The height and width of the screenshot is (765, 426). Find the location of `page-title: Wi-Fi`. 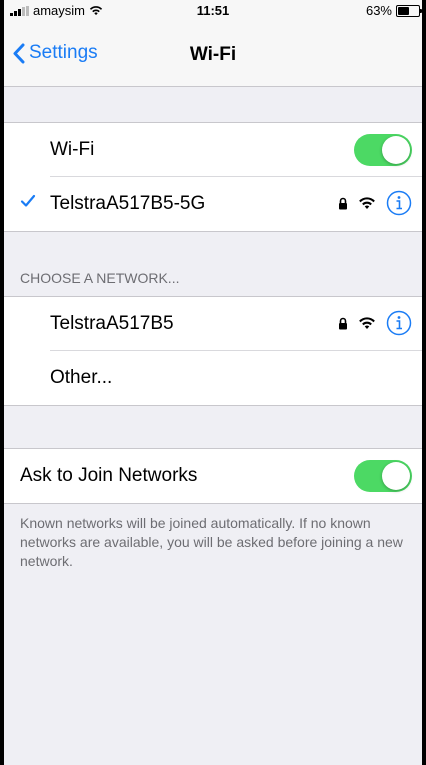

page-title: Wi-Fi is located at coordinates (213, 54).